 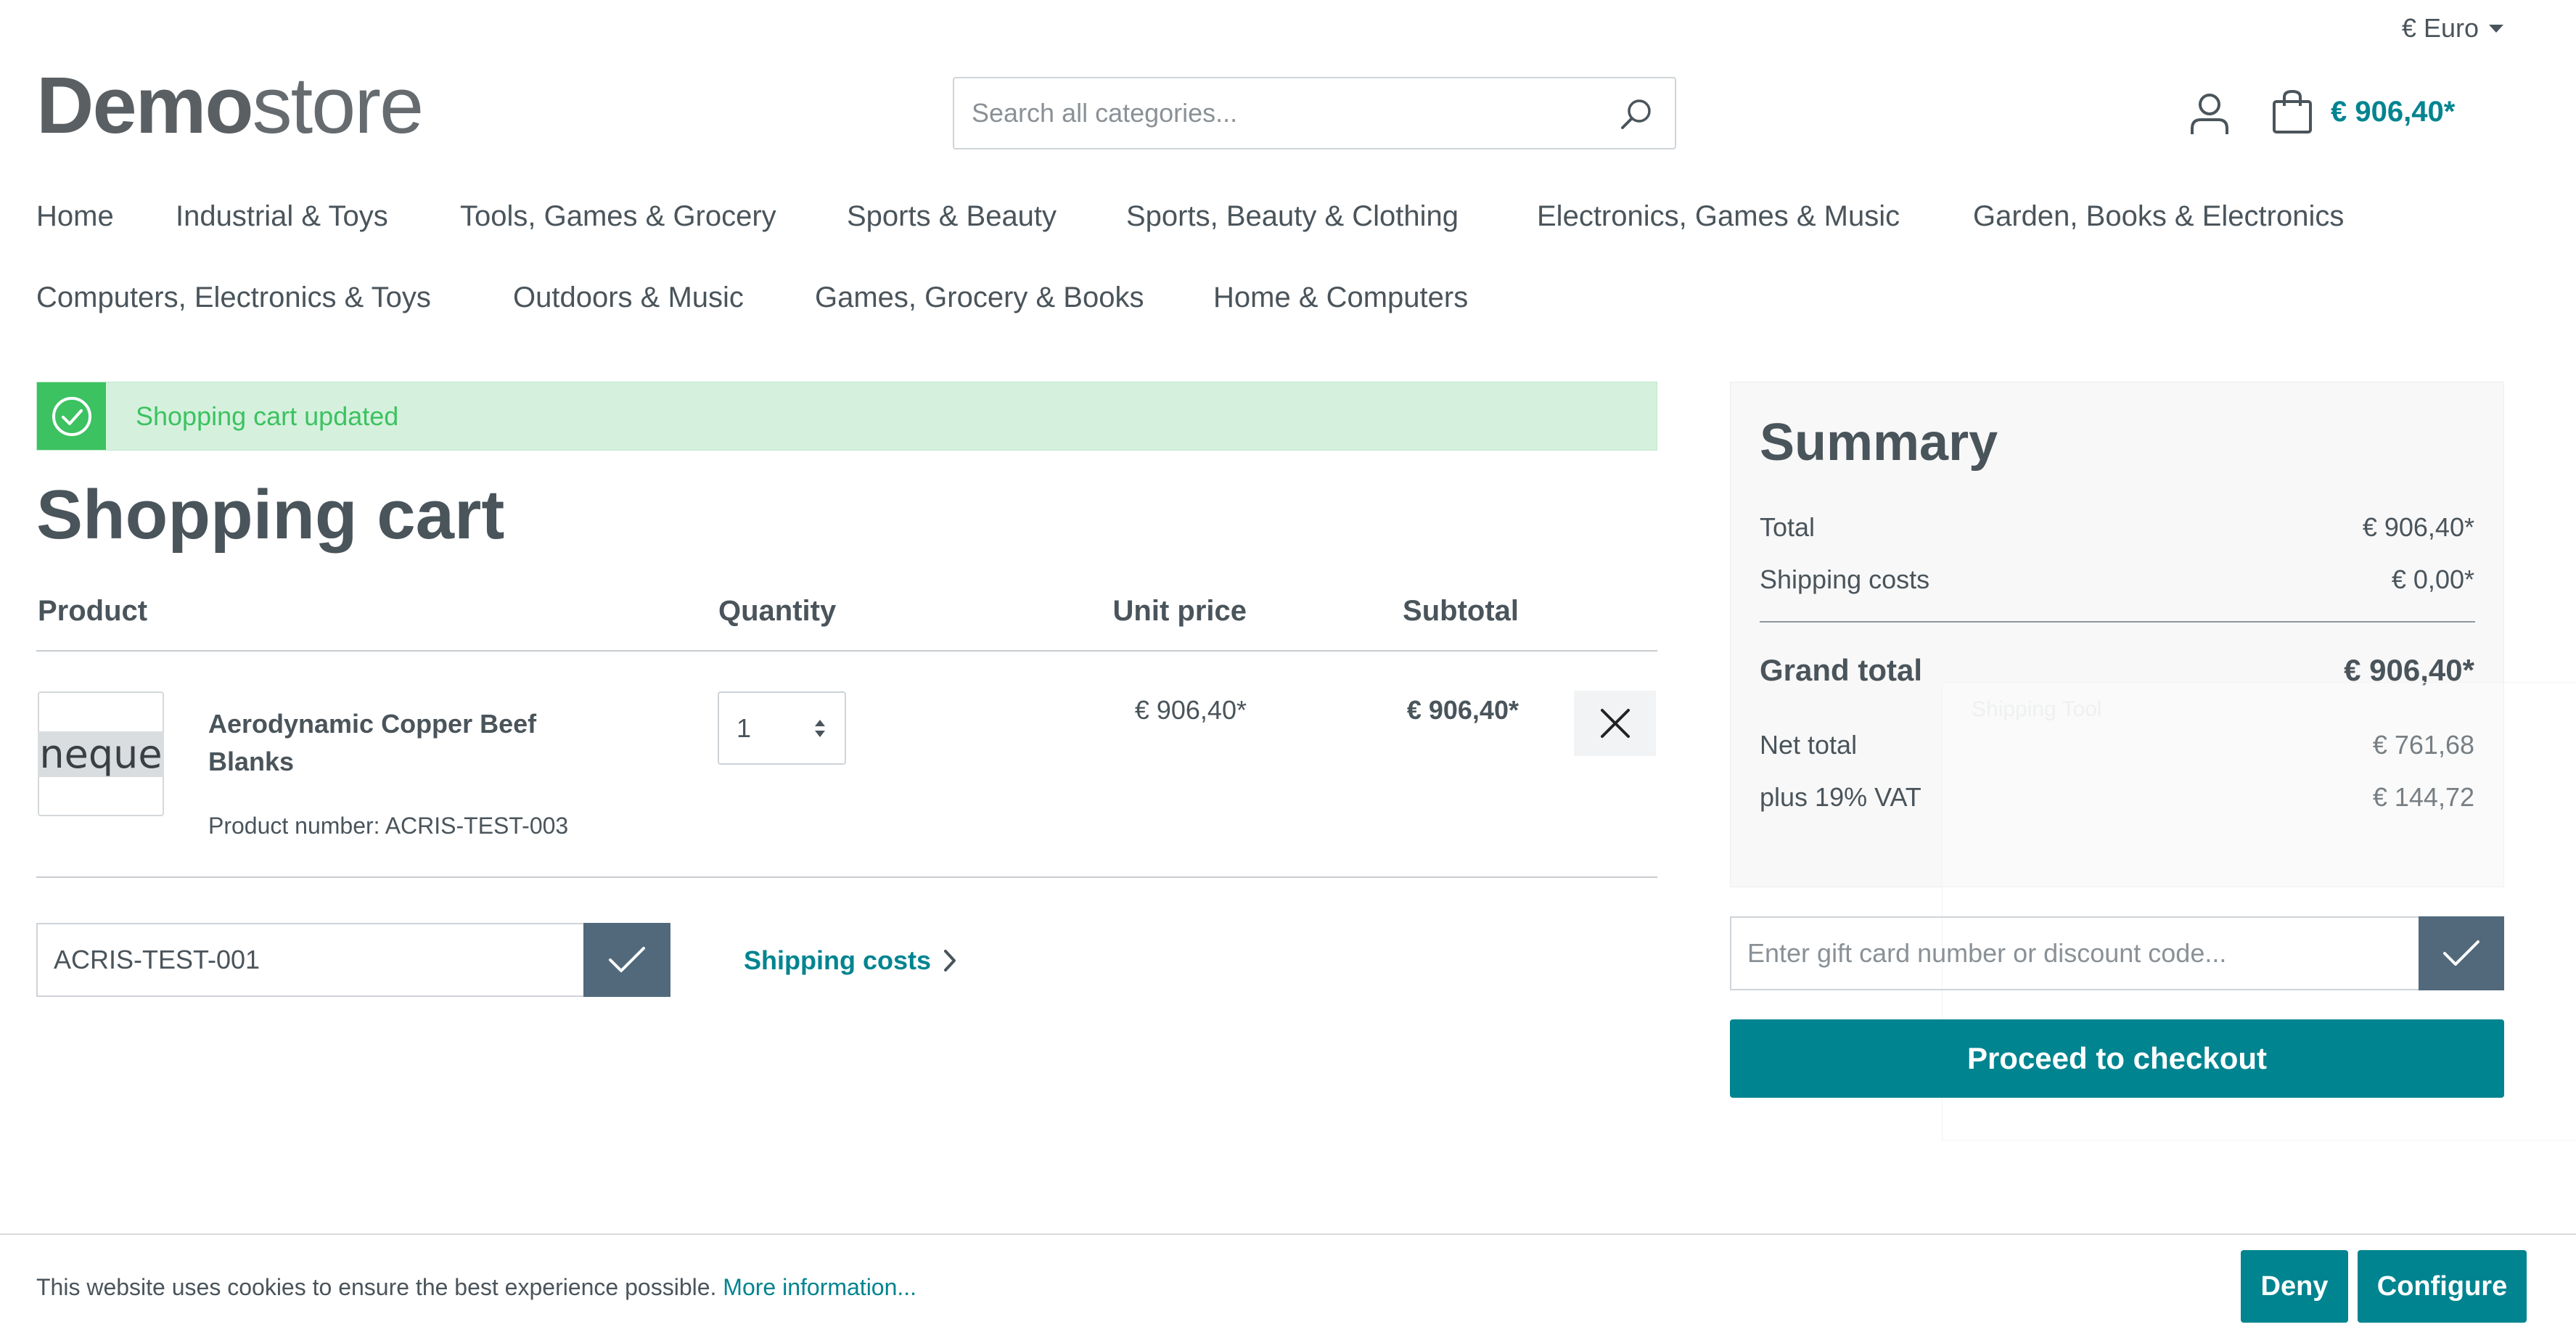 What do you see at coordinates (145, 105) in the screenshot?
I see `logo-bold: Demo` at bounding box center [145, 105].